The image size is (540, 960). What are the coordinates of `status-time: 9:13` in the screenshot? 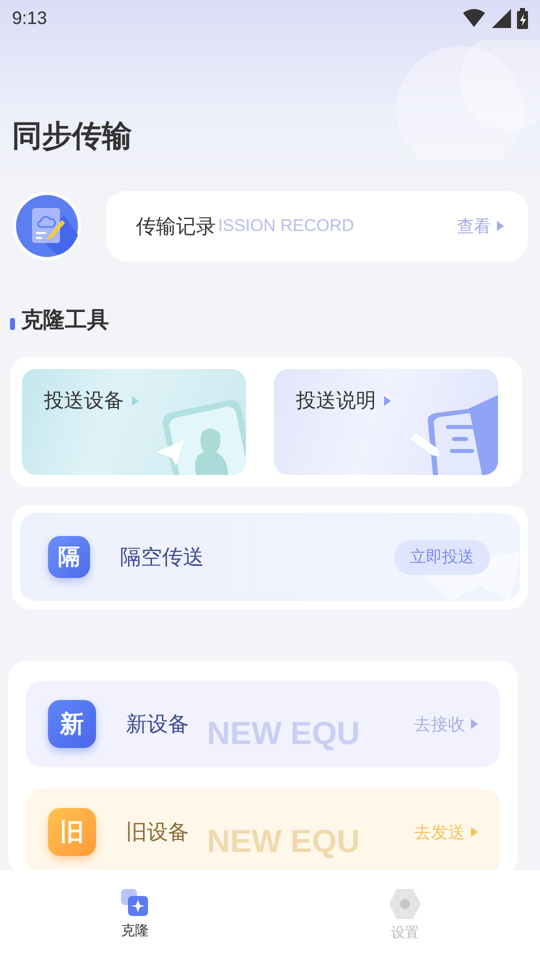 It's located at (30, 18).